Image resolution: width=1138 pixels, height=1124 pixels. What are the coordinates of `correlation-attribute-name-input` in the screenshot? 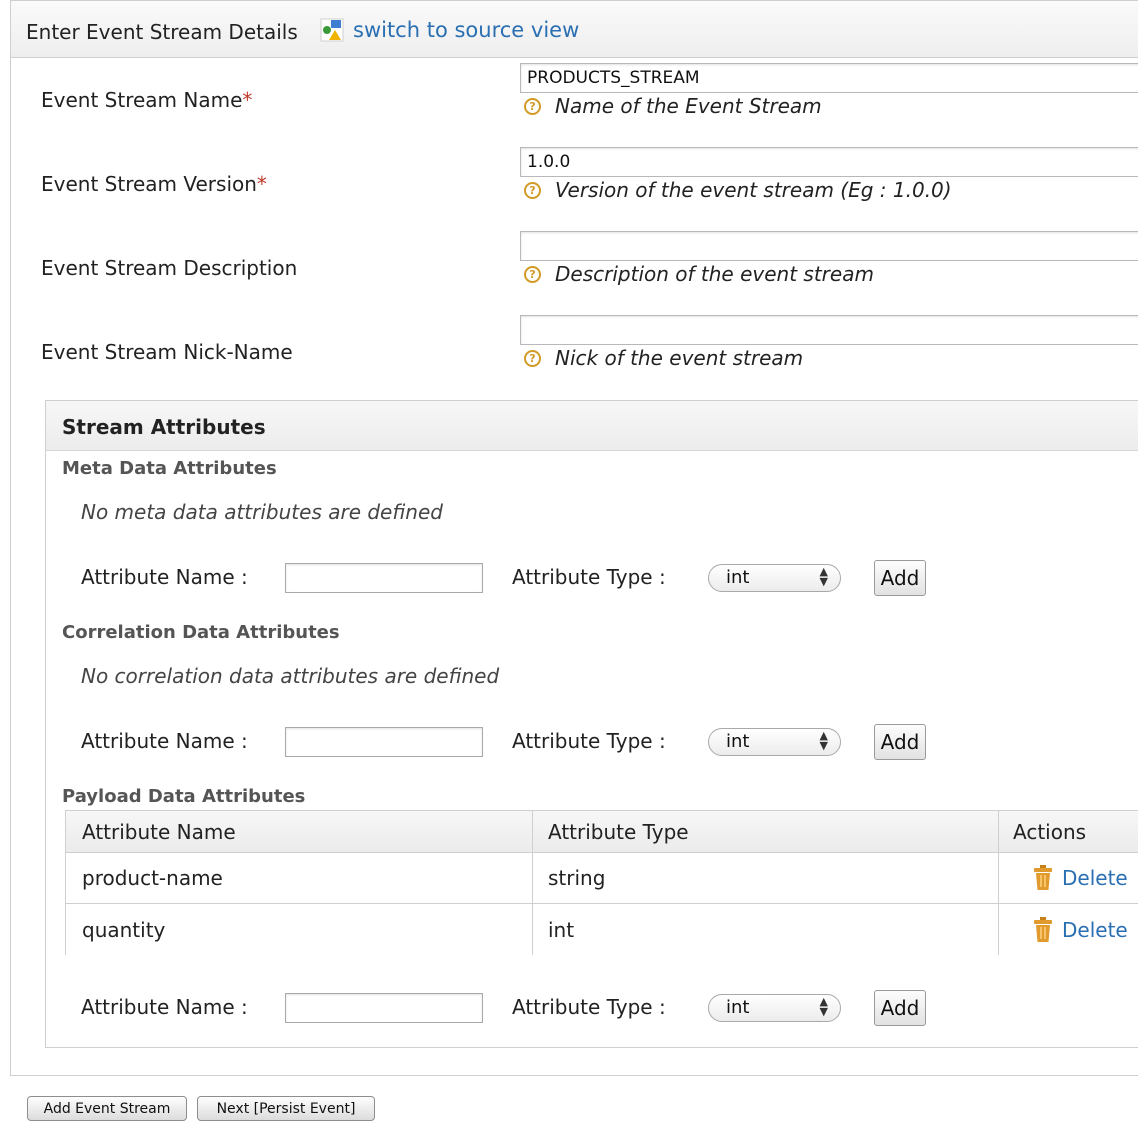 It's located at (384, 742).